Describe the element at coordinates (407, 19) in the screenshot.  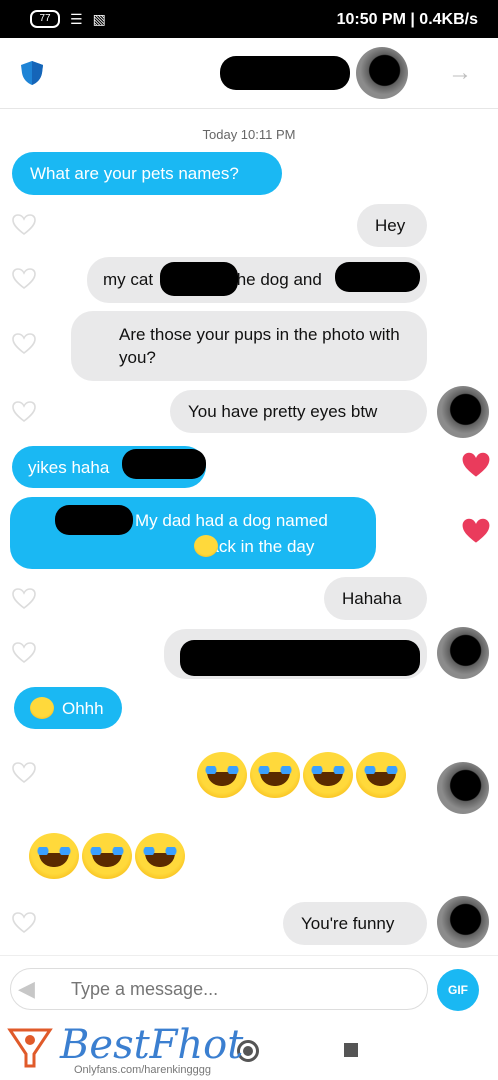
I see `status-time-speed: 10:50 PM | 0.4KB/s` at that location.